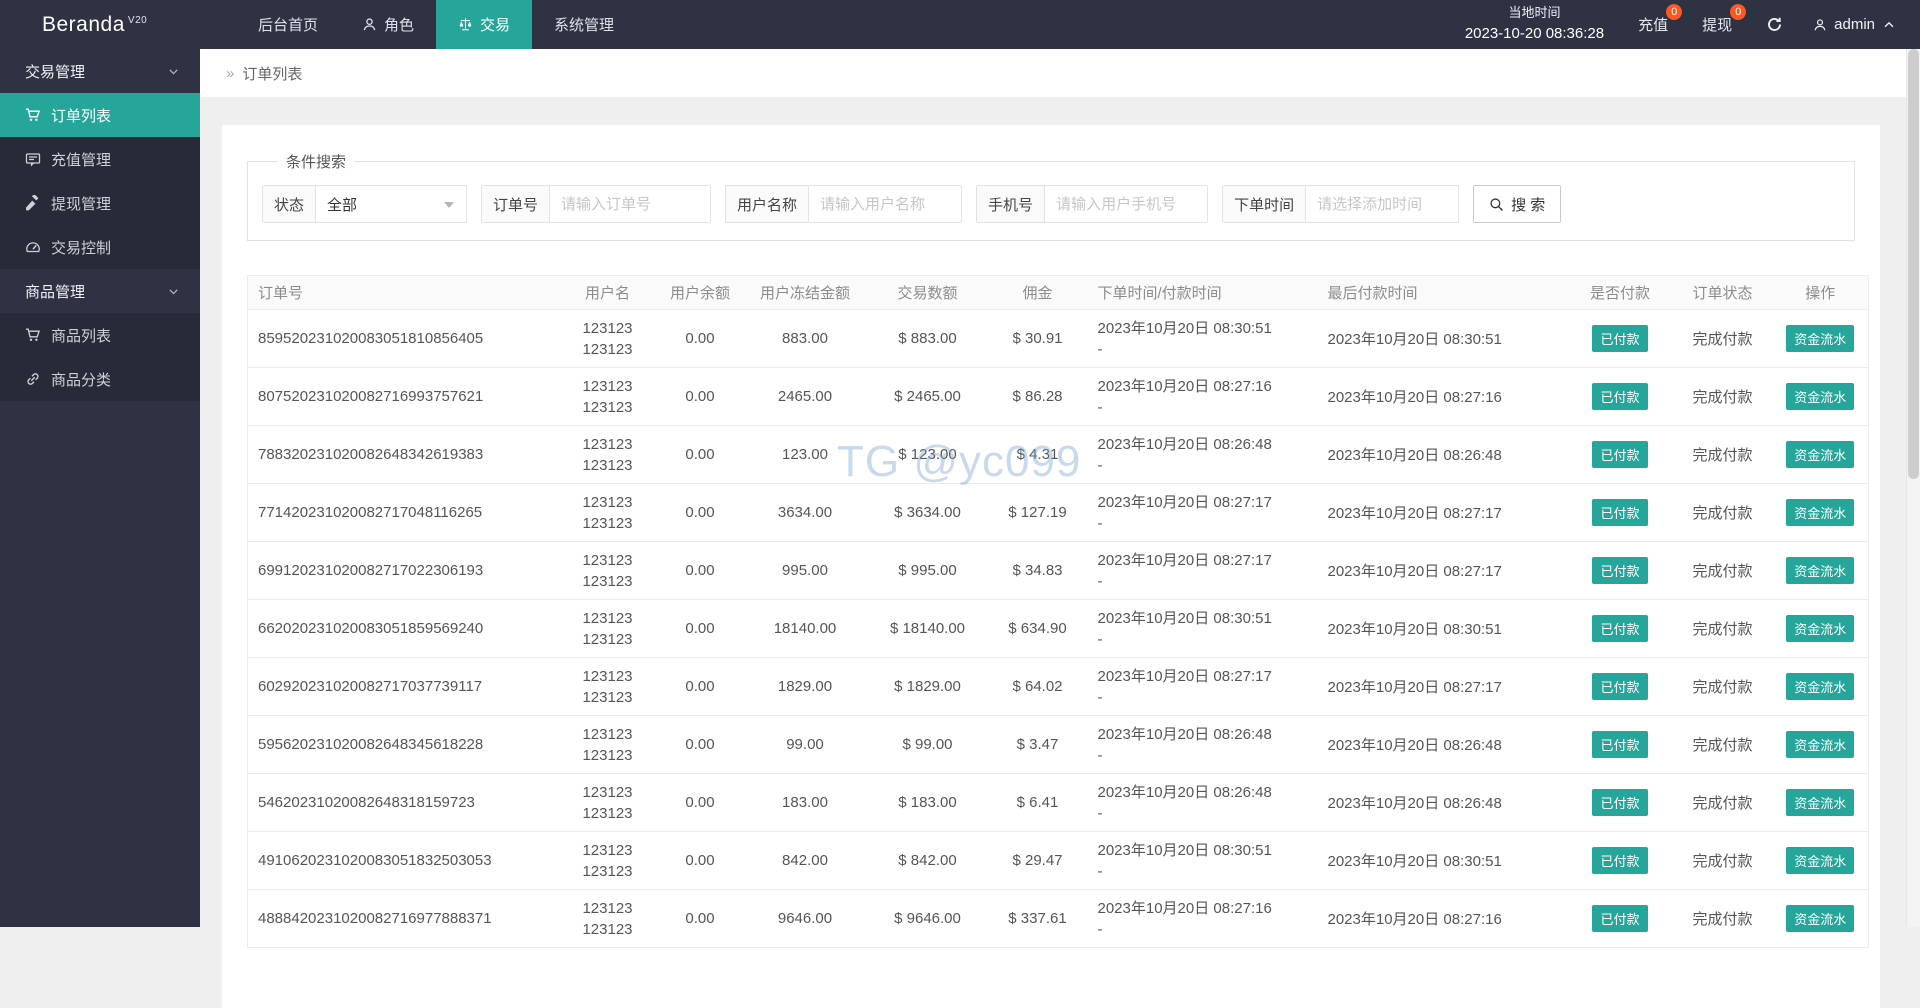 Image resolution: width=1920 pixels, height=1008 pixels. What do you see at coordinates (55, 72) in the screenshot?
I see `sidebar-group-label: 交易管理` at bounding box center [55, 72].